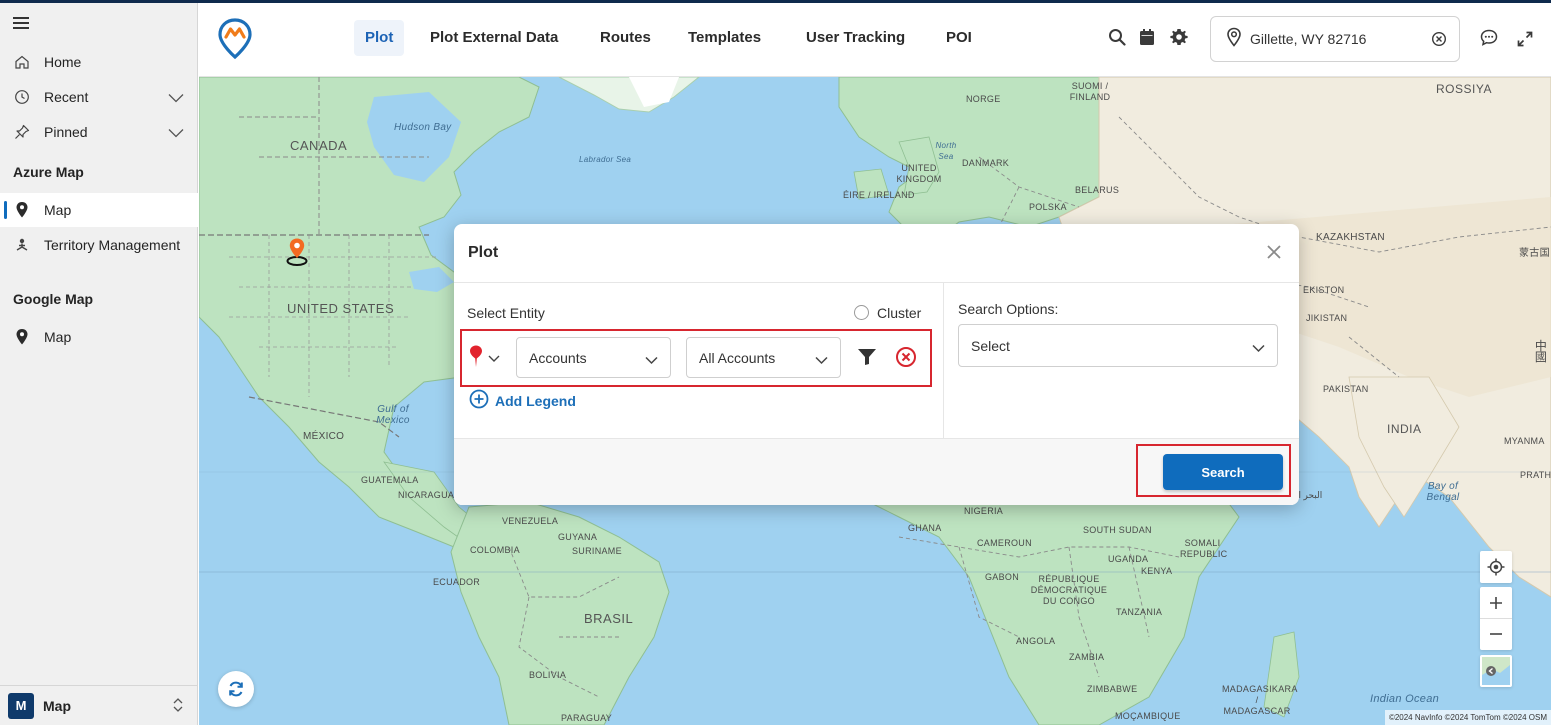 This screenshot has width=1551, height=725. Describe the element at coordinates (535, 400) in the screenshot. I see `add-legend-label: Add Legend` at that location.